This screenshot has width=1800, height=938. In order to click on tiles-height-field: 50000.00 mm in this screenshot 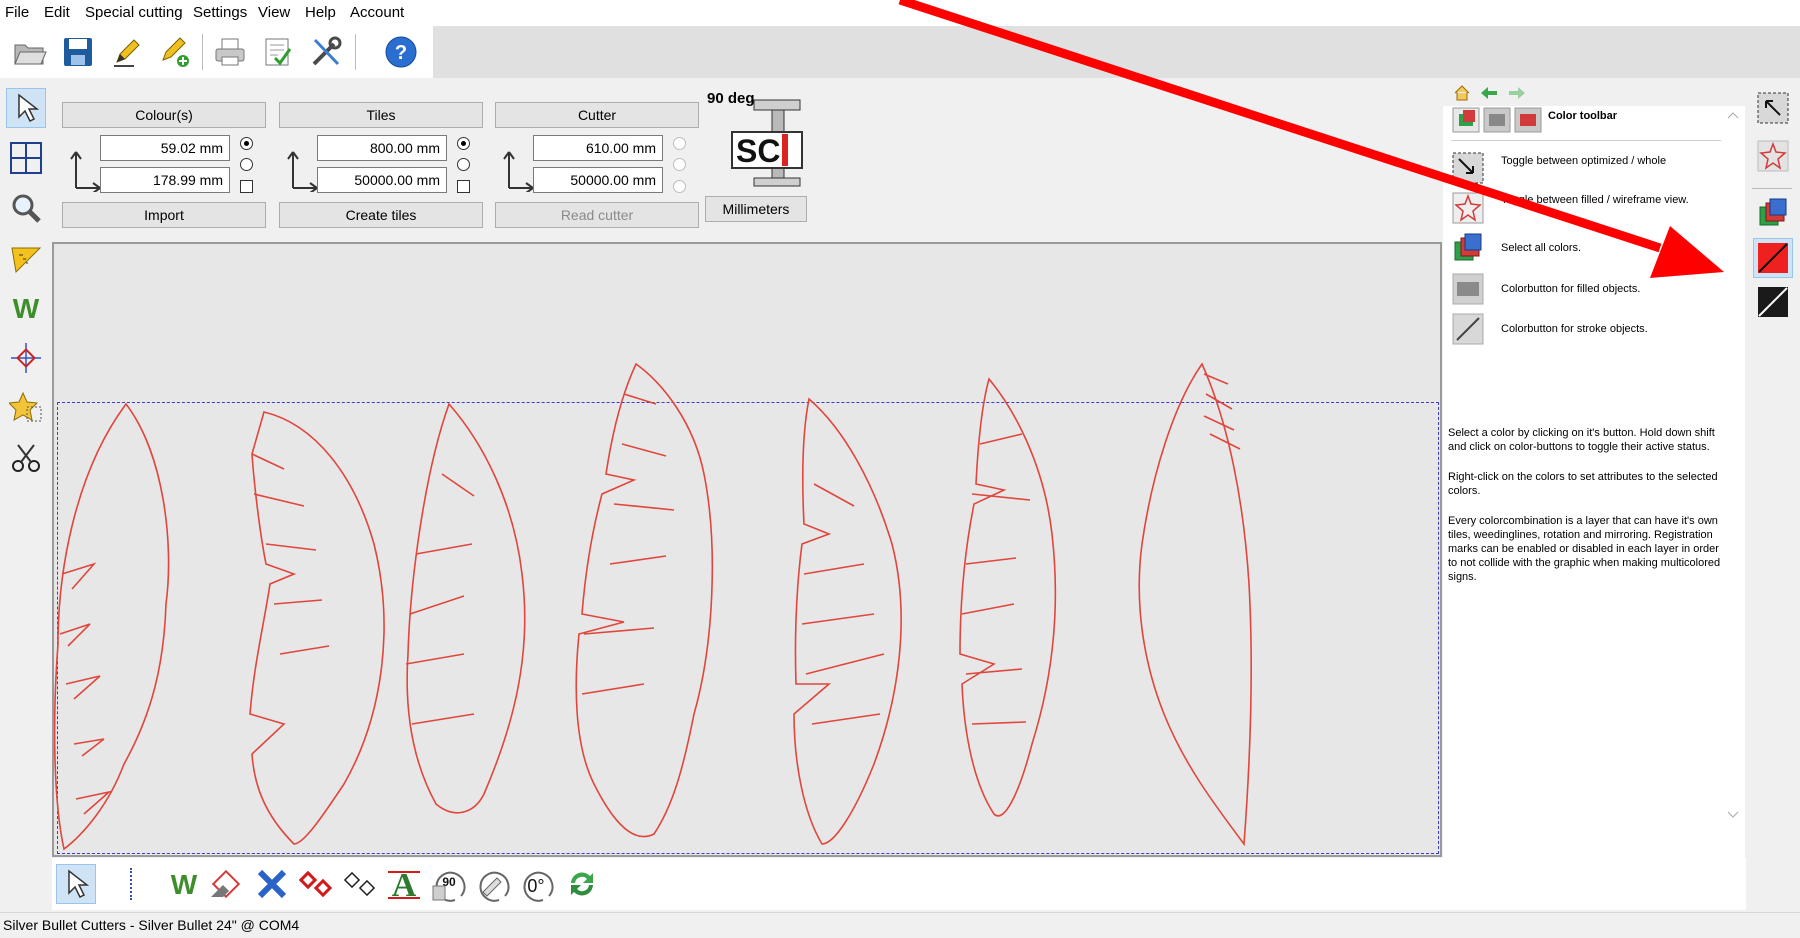, I will do `click(382, 180)`.